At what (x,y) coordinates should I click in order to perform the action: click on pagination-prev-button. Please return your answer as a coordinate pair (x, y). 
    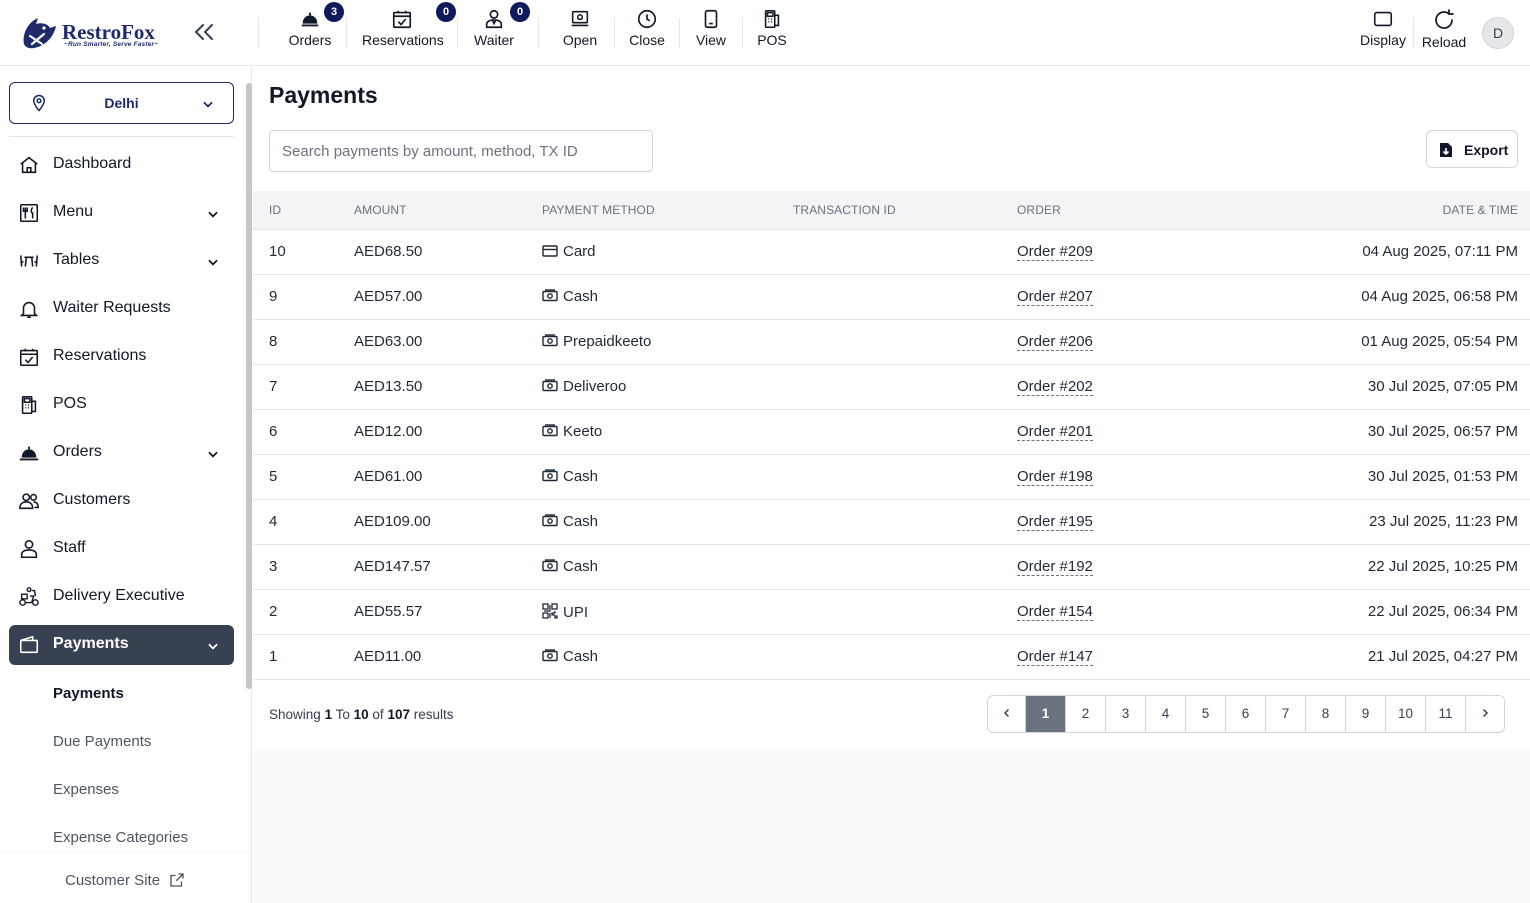
    Looking at the image, I should click on (1007, 714).